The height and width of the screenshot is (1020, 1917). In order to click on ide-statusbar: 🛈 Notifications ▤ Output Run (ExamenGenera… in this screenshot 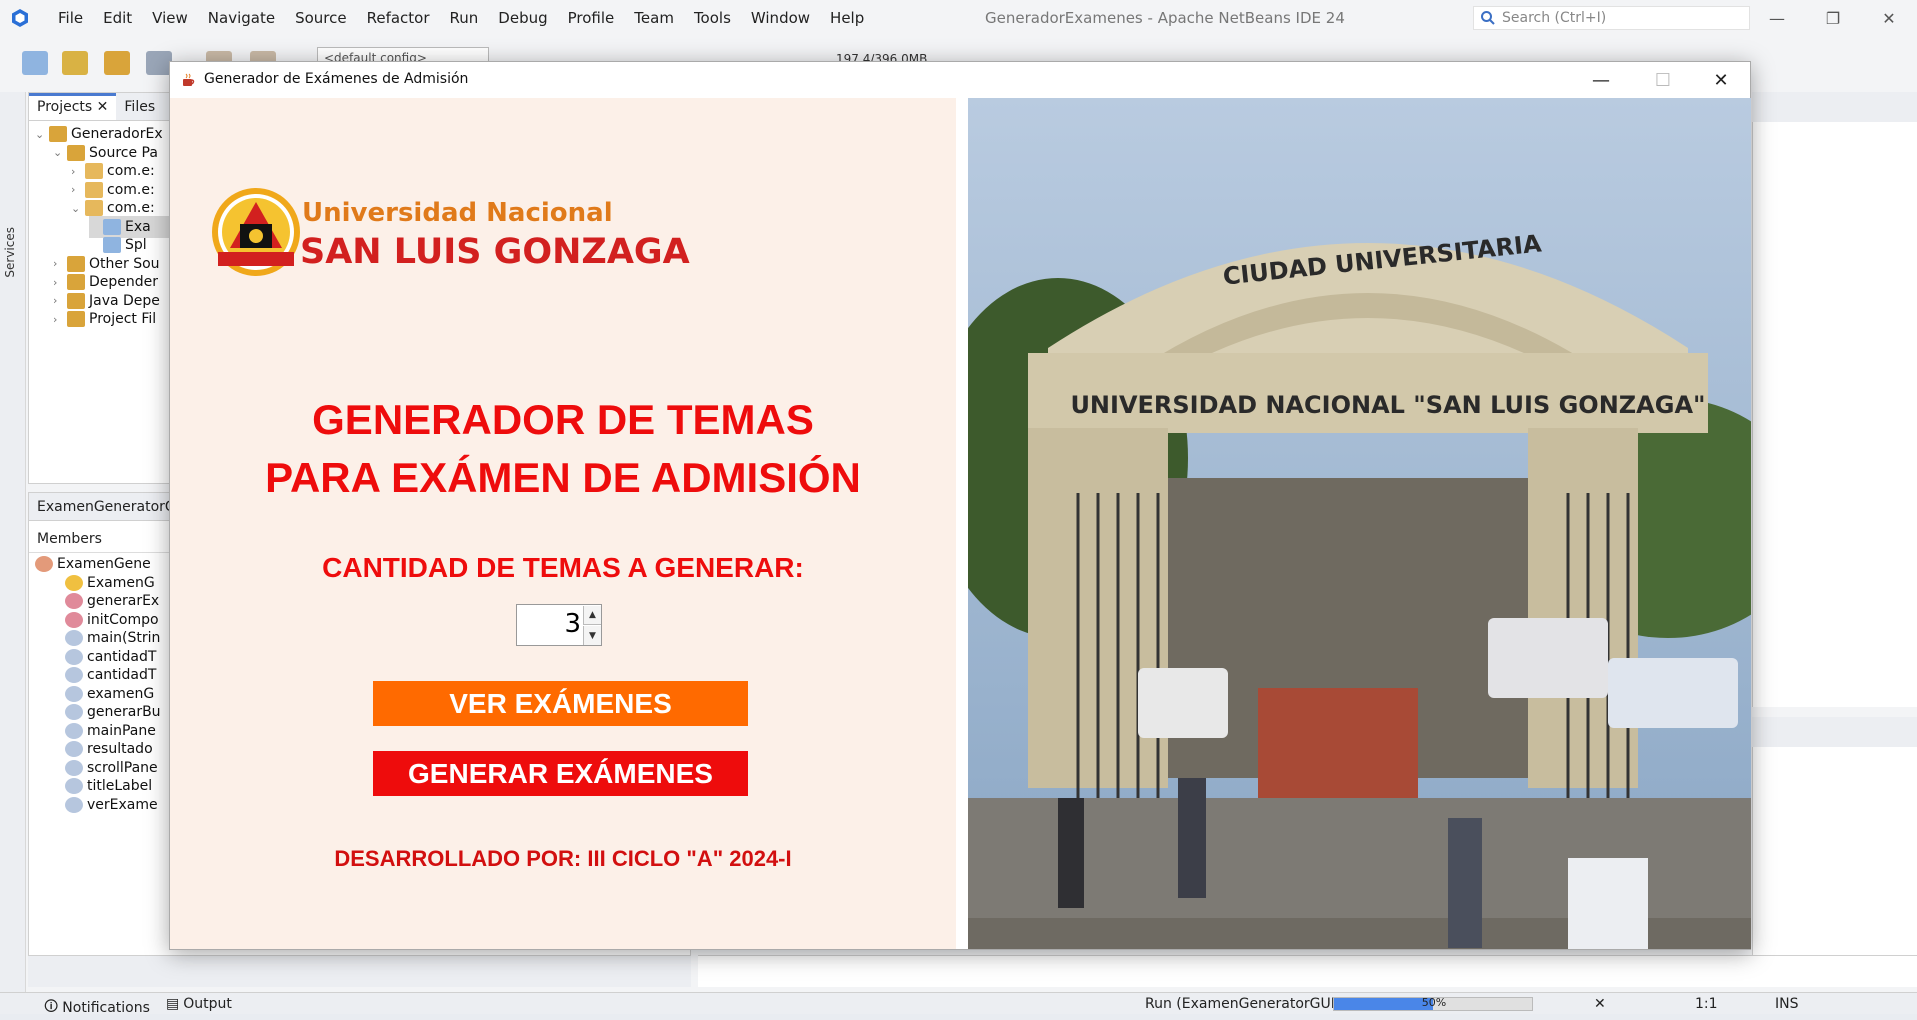, I will do `click(958, 1004)`.